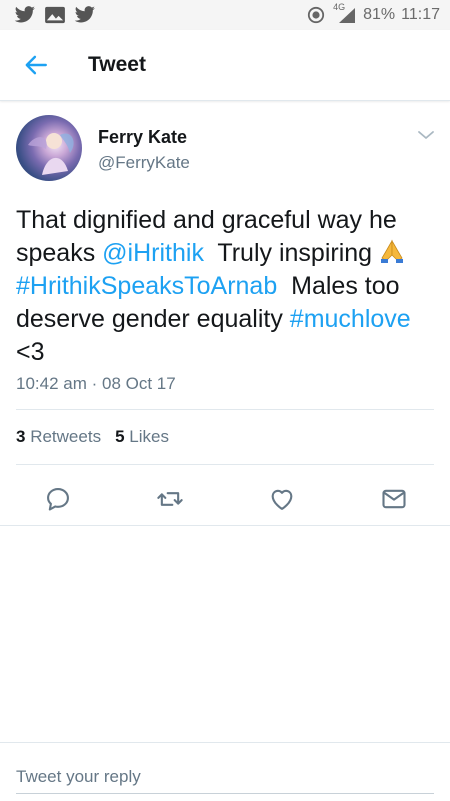 Image resolution: width=450 pixels, height=801 pixels. Describe the element at coordinates (96, 383) in the screenshot. I see `tweet-timestamp: 10:42 am · 08 Oct 17` at that location.